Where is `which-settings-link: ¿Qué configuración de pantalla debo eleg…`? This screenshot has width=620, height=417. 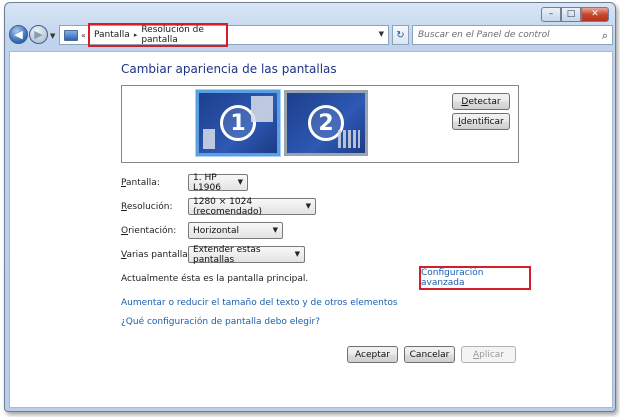
which-settings-link: ¿Qué configuración de pantalla debo eleg… is located at coordinates (220, 322).